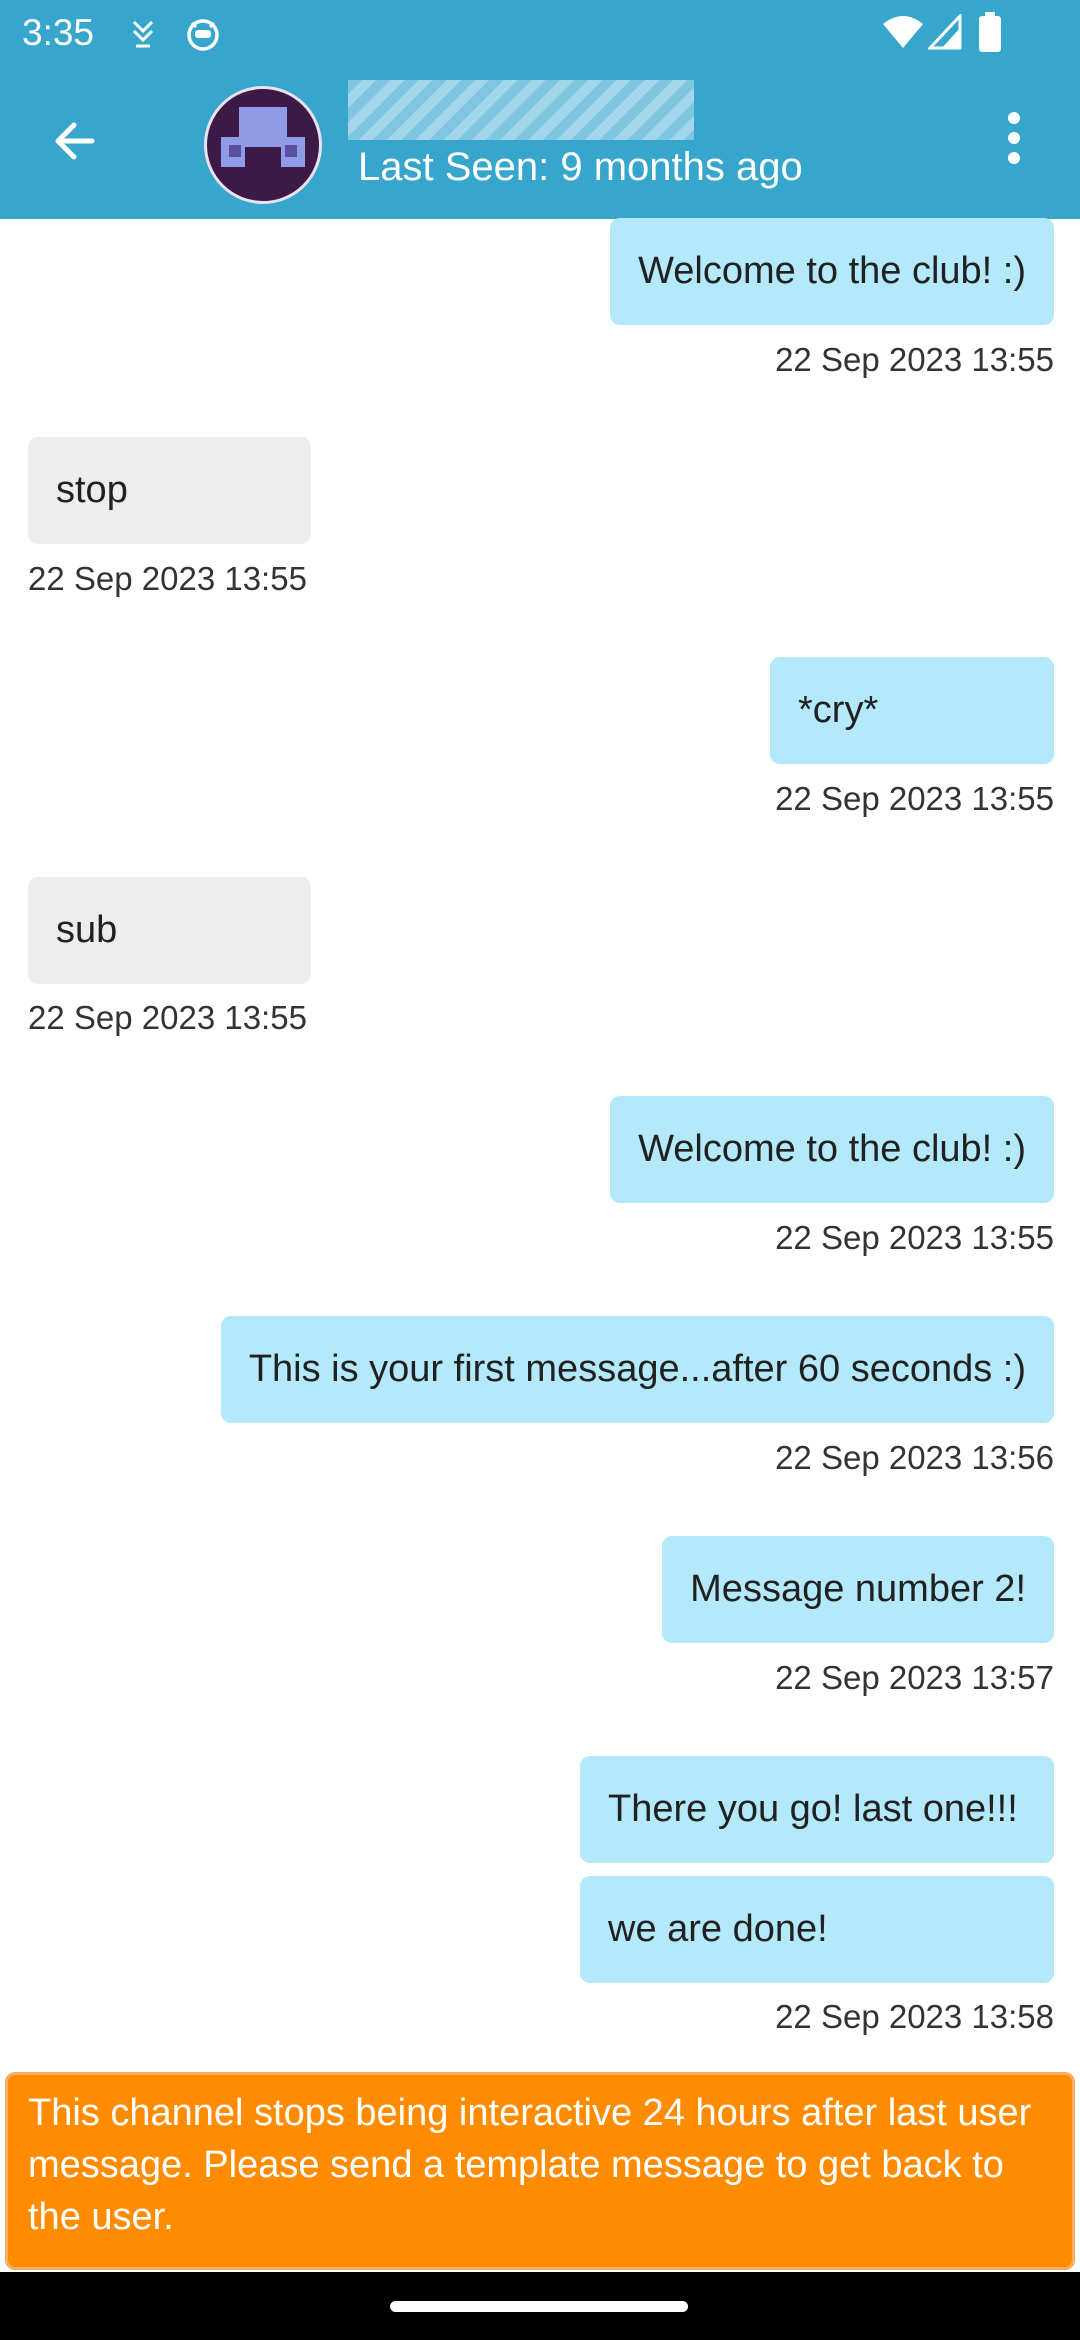 Image resolution: width=1080 pixels, height=2340 pixels. I want to click on back-button, so click(76, 141).